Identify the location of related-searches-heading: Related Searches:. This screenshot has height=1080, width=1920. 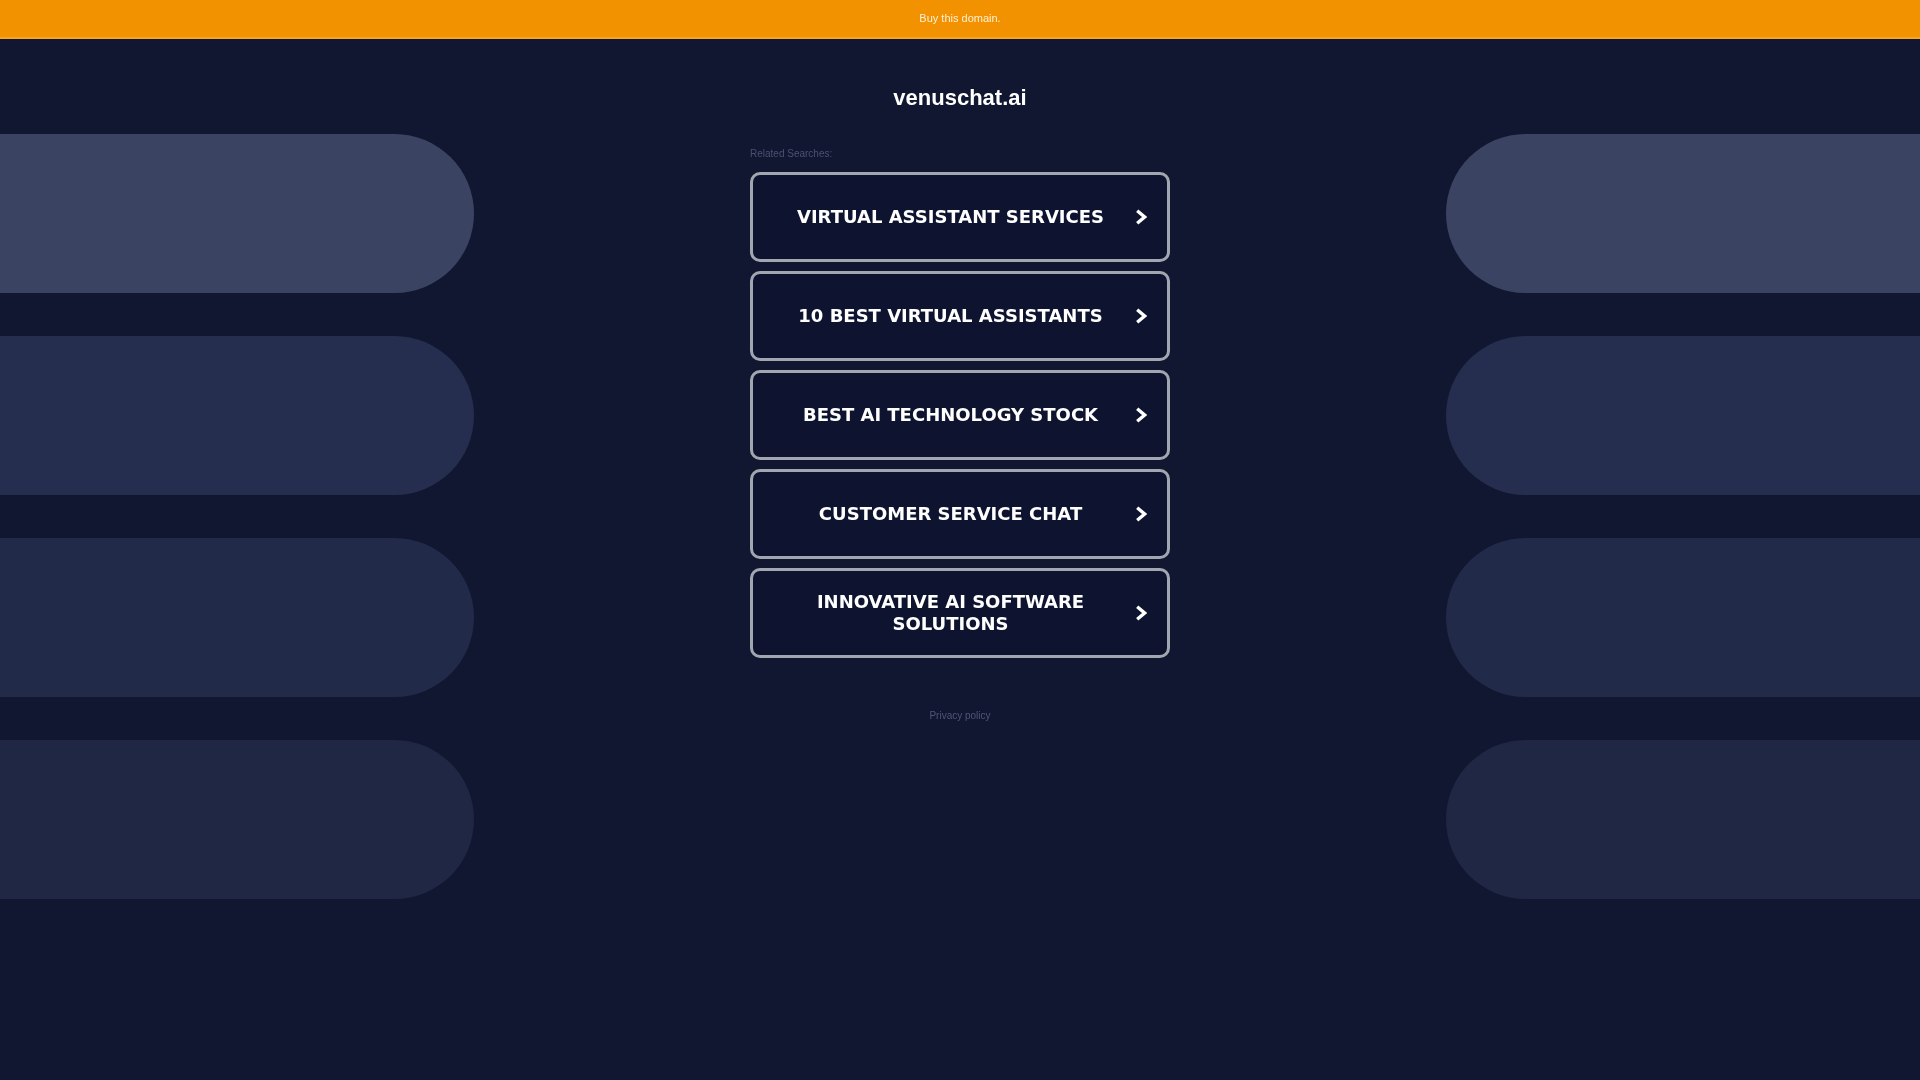
(791, 154).